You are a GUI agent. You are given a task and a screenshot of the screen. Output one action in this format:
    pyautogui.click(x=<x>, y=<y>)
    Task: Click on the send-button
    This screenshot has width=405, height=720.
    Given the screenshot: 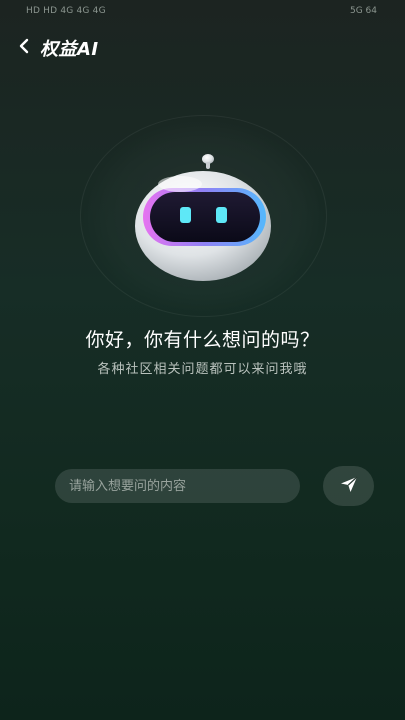 What is the action you would take?
    pyautogui.click(x=348, y=486)
    